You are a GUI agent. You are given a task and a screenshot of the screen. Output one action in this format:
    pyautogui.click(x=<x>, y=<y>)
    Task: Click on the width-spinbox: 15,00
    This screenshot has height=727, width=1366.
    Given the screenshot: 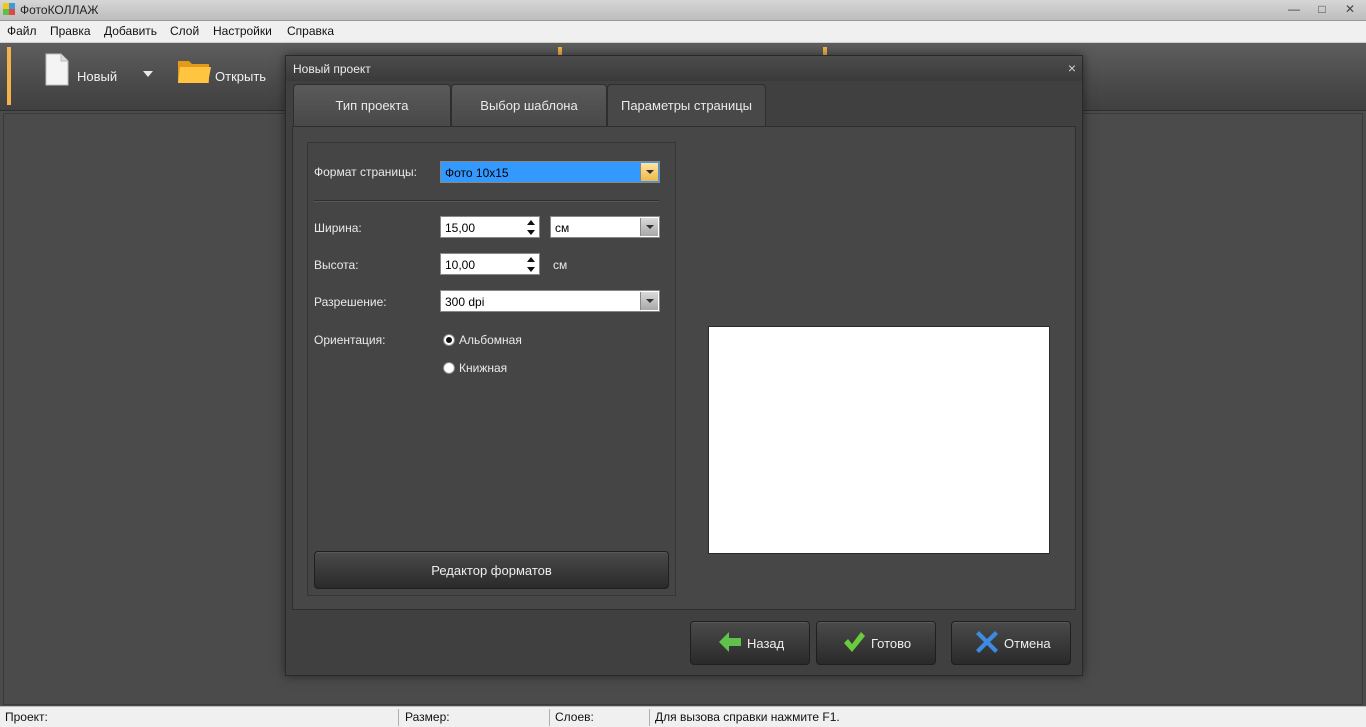 What is the action you would take?
    pyautogui.click(x=490, y=227)
    